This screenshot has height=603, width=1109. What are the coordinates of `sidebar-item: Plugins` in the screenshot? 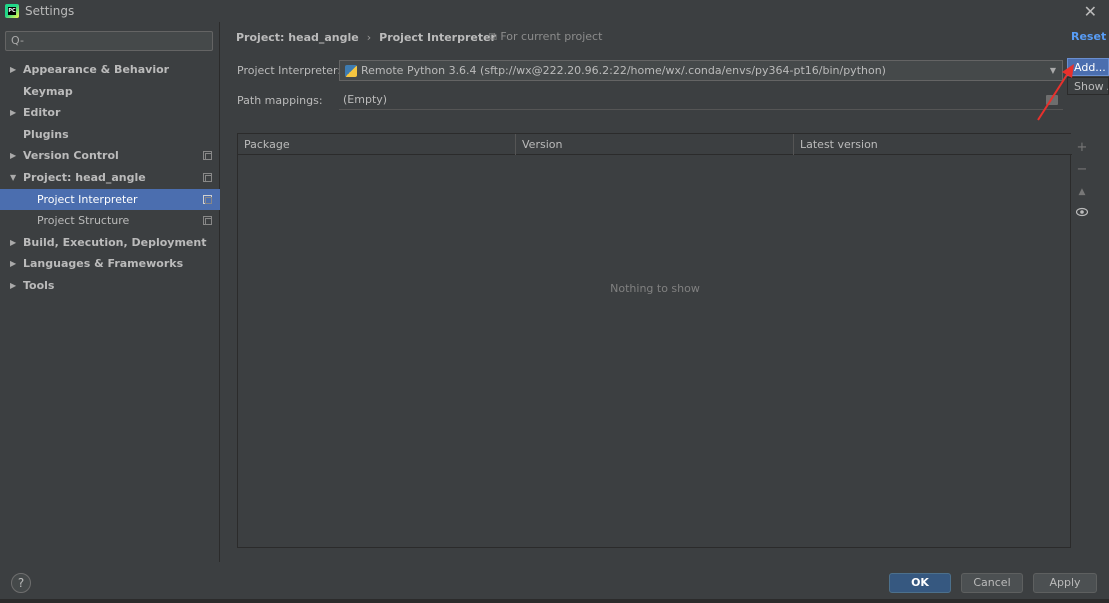 It's located at (110, 135).